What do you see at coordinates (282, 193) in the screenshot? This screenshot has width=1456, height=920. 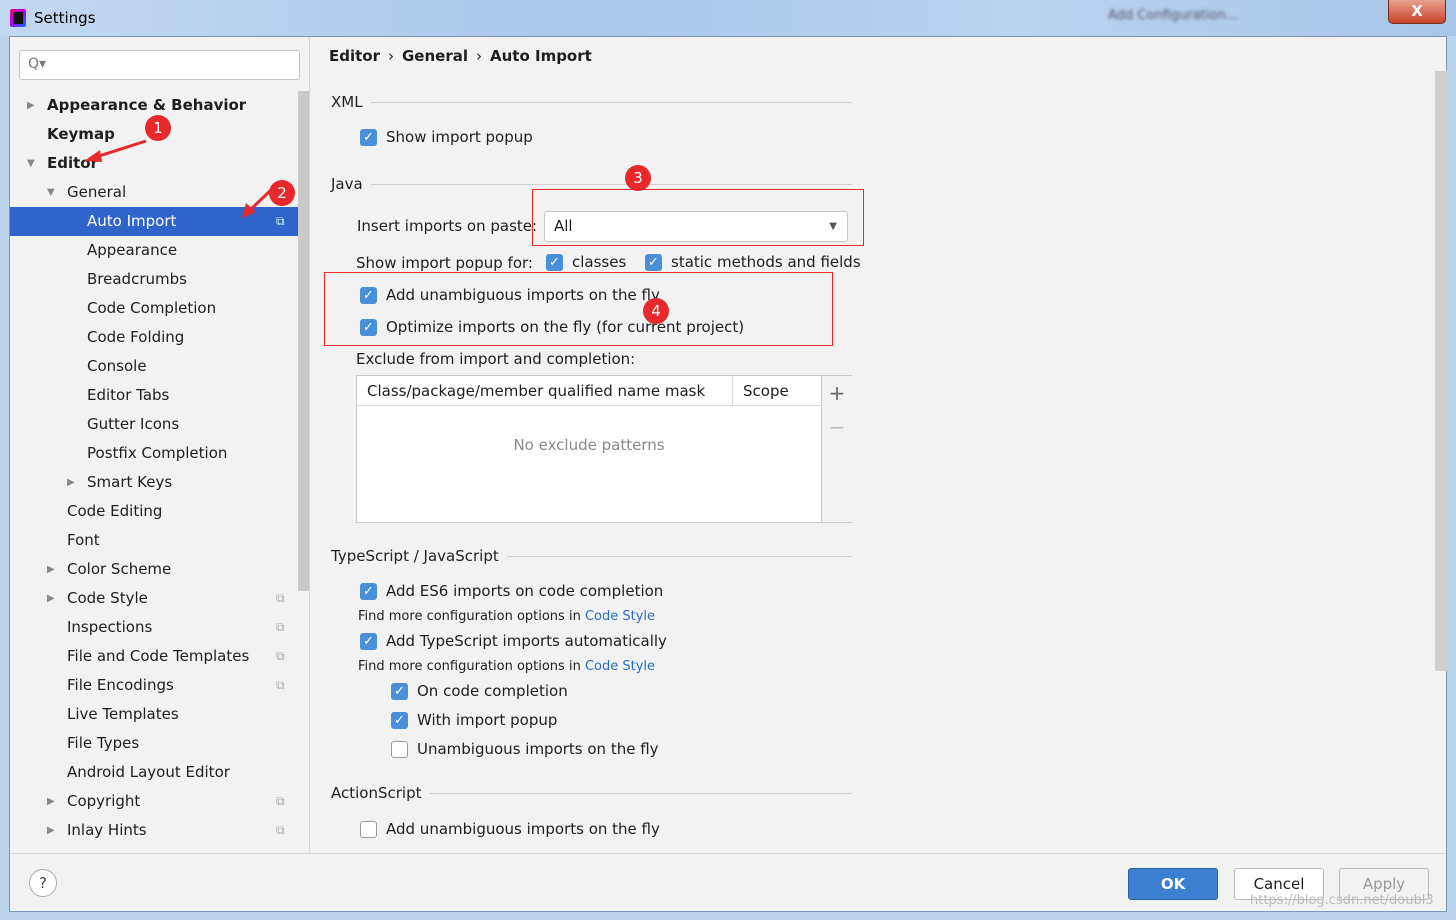 I see `annotation-marker-2: 2` at bounding box center [282, 193].